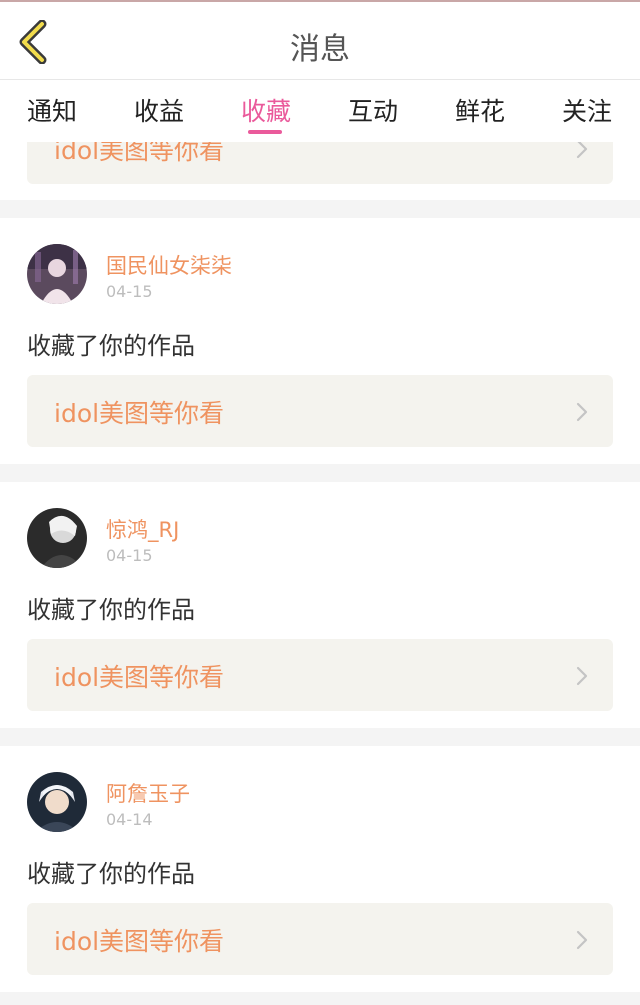 The image size is (640, 1005). I want to click on username: 阿詹玉子, so click(148, 793).